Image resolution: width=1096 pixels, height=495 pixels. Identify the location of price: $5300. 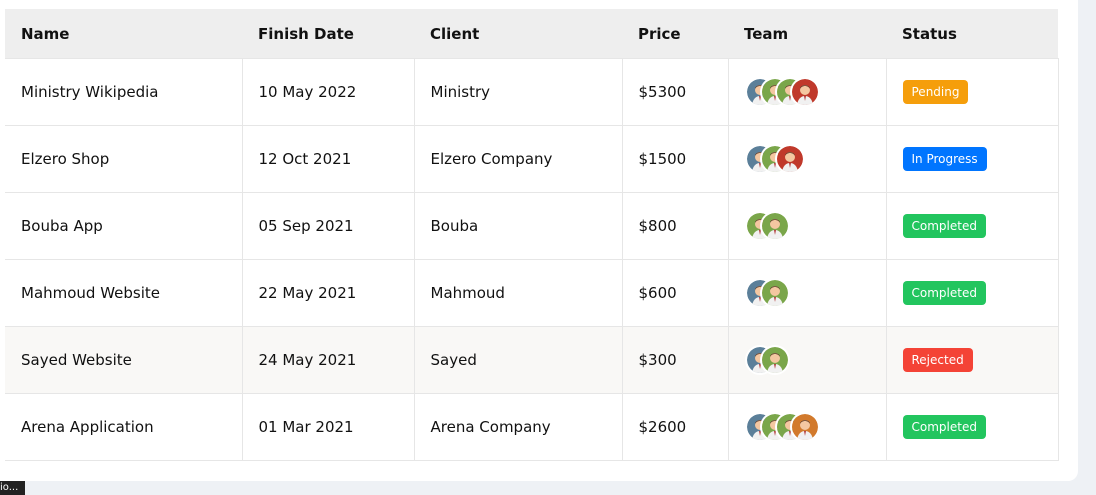
(675, 92).